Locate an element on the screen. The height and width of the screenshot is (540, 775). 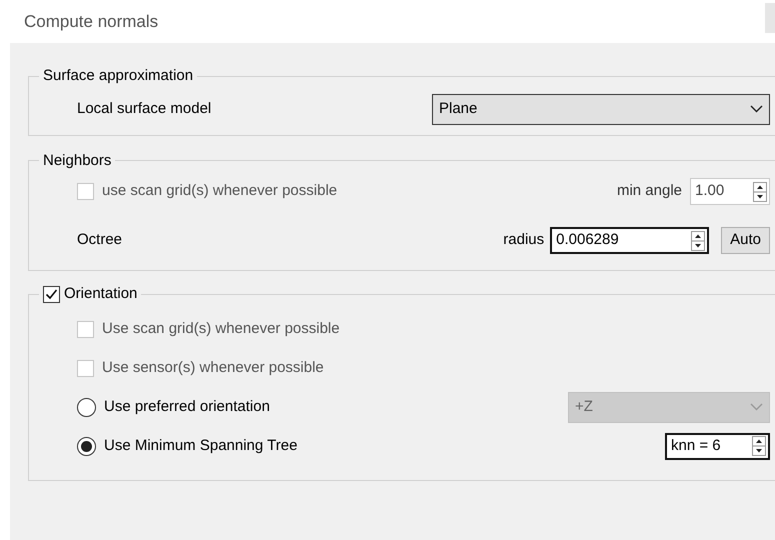
checkmark-icon is located at coordinates (51, 294).